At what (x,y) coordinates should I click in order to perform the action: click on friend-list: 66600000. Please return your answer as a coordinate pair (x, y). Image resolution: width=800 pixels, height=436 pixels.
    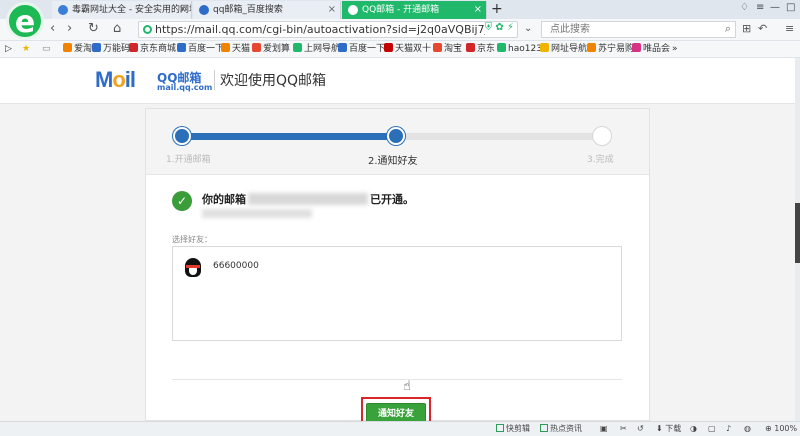
    Looking at the image, I should click on (397, 293).